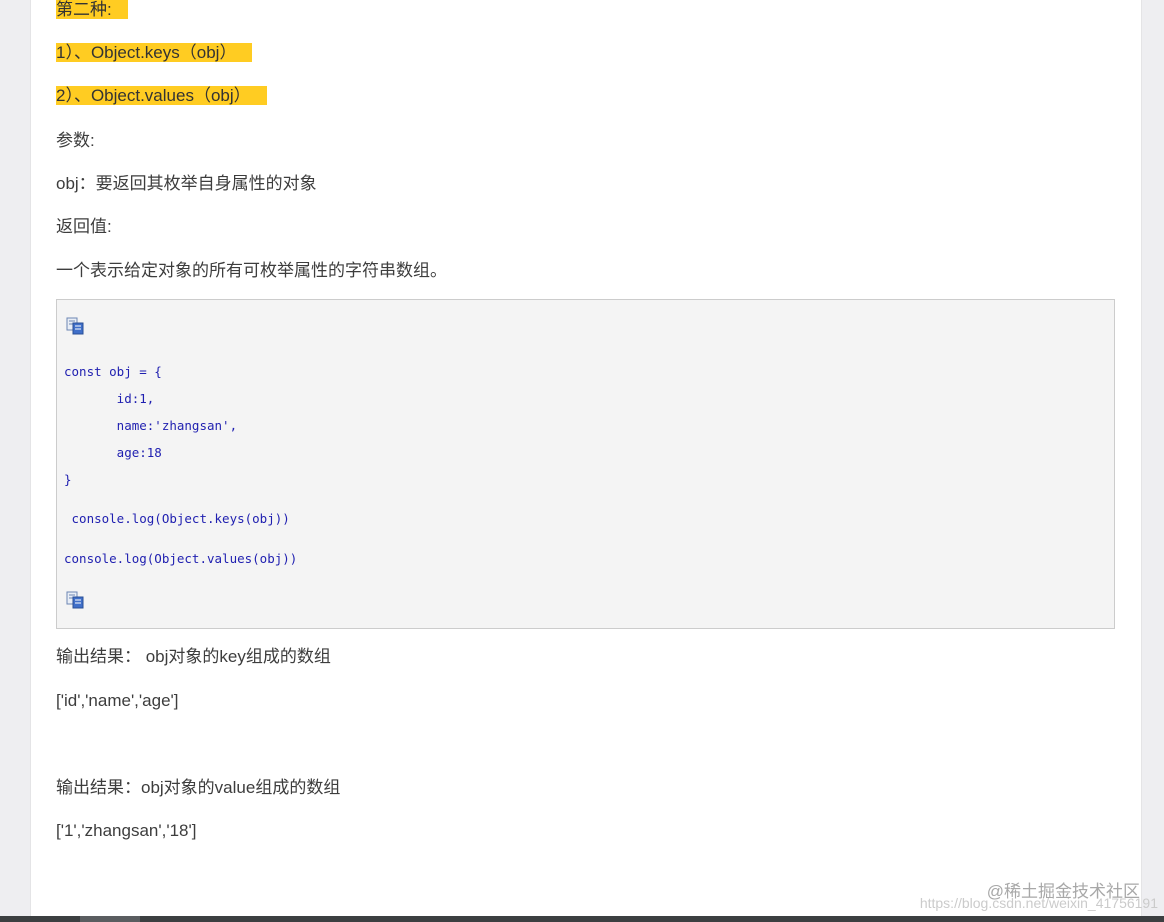 The width and height of the screenshot is (1164, 922). What do you see at coordinates (113, 371) in the screenshot?
I see `code-line: const obj = {` at bounding box center [113, 371].